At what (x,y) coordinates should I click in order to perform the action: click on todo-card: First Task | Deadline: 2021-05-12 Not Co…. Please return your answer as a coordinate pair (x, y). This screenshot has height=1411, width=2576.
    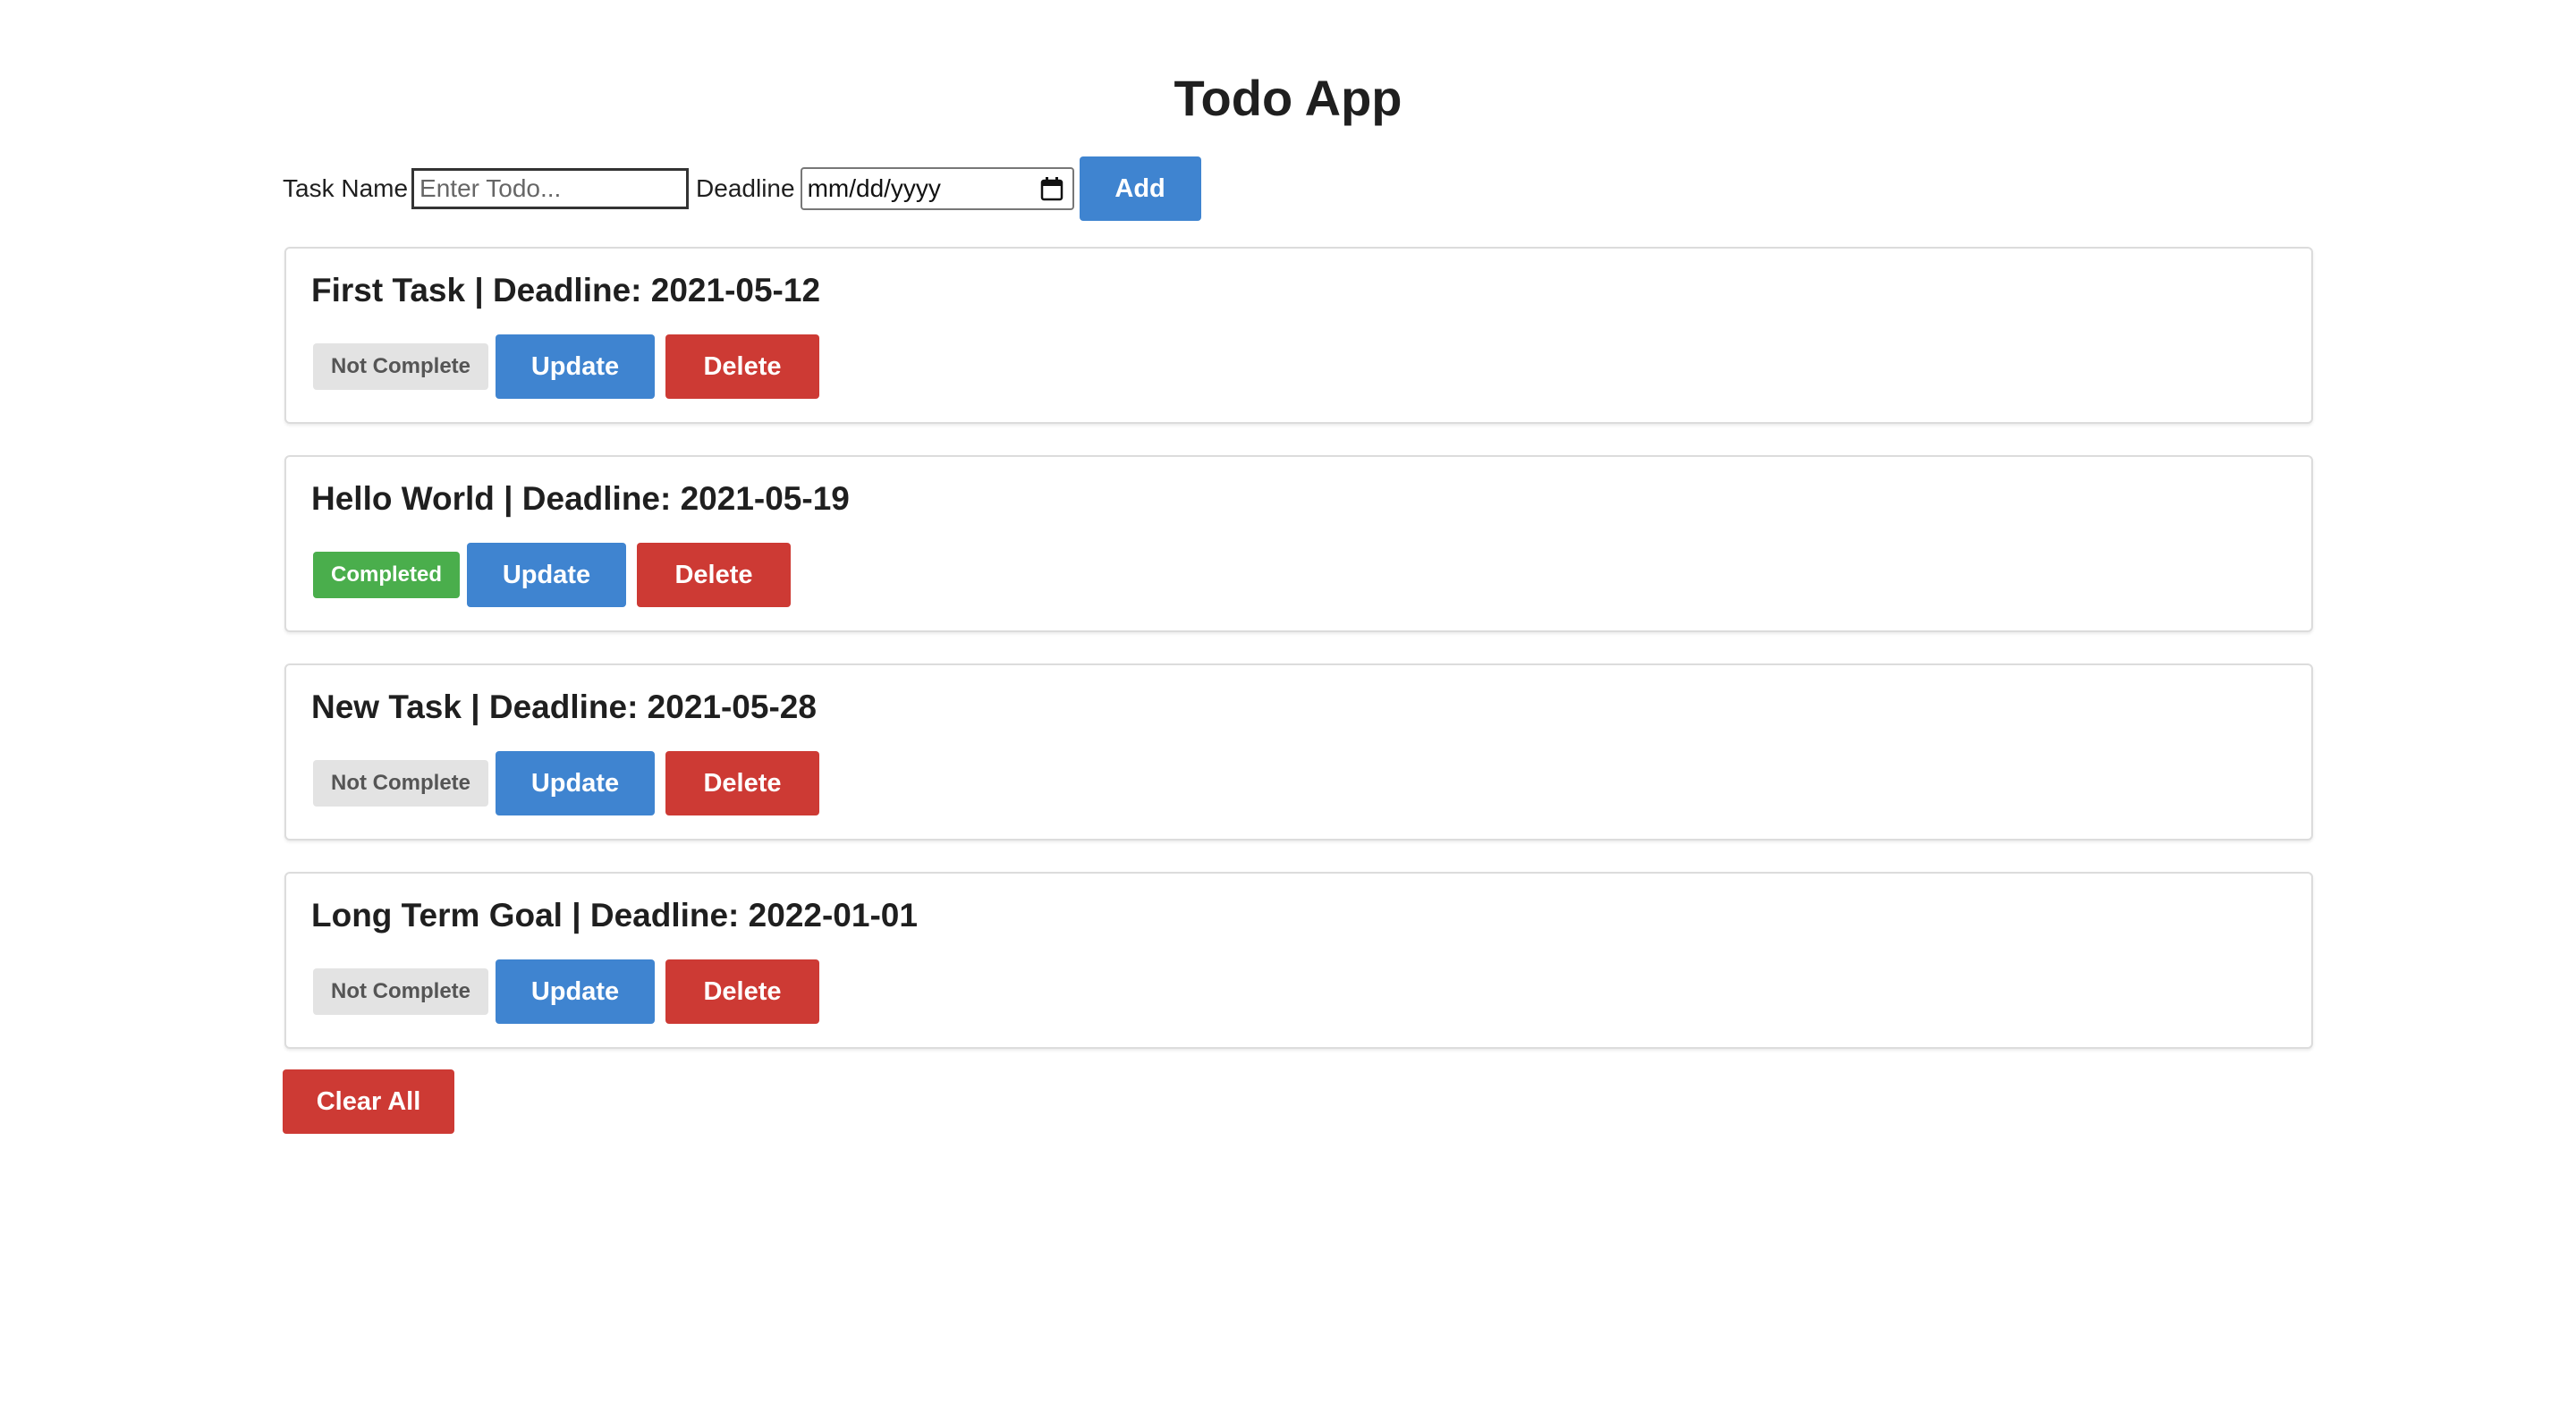
    Looking at the image, I should click on (1298, 335).